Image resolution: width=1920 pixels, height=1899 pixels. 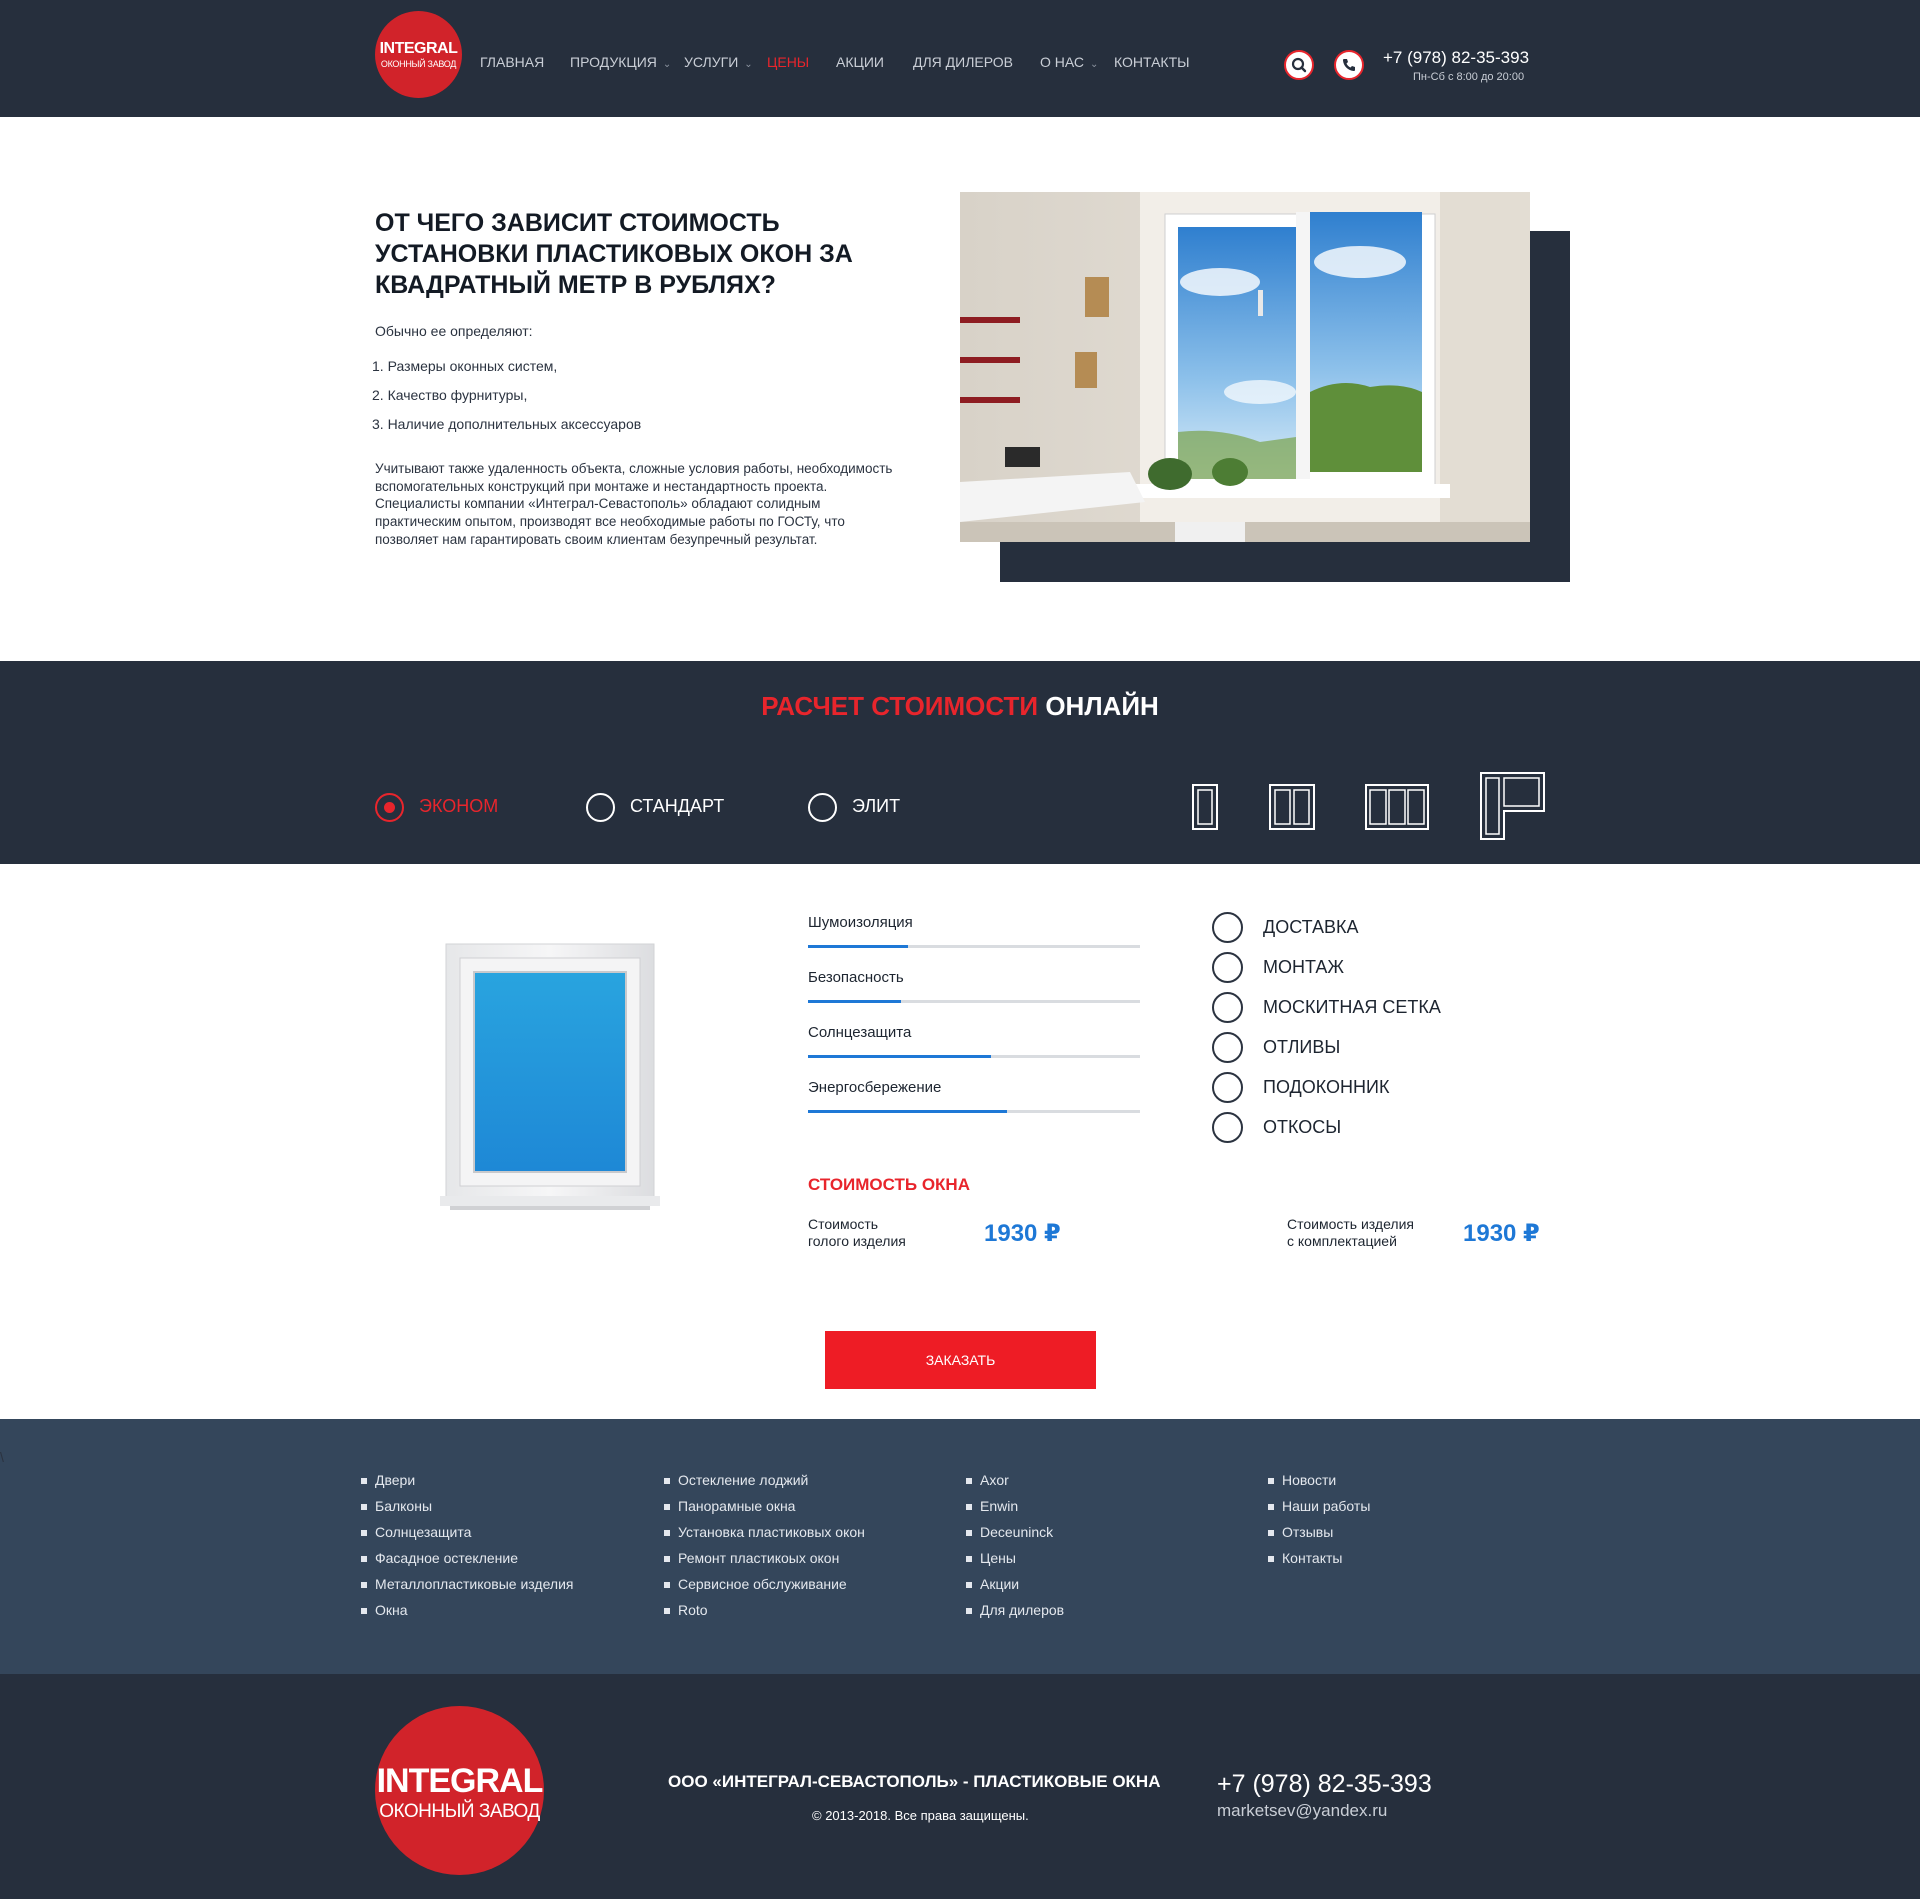 What do you see at coordinates (1205, 807) in the screenshot?
I see `single-sash-window-icon` at bounding box center [1205, 807].